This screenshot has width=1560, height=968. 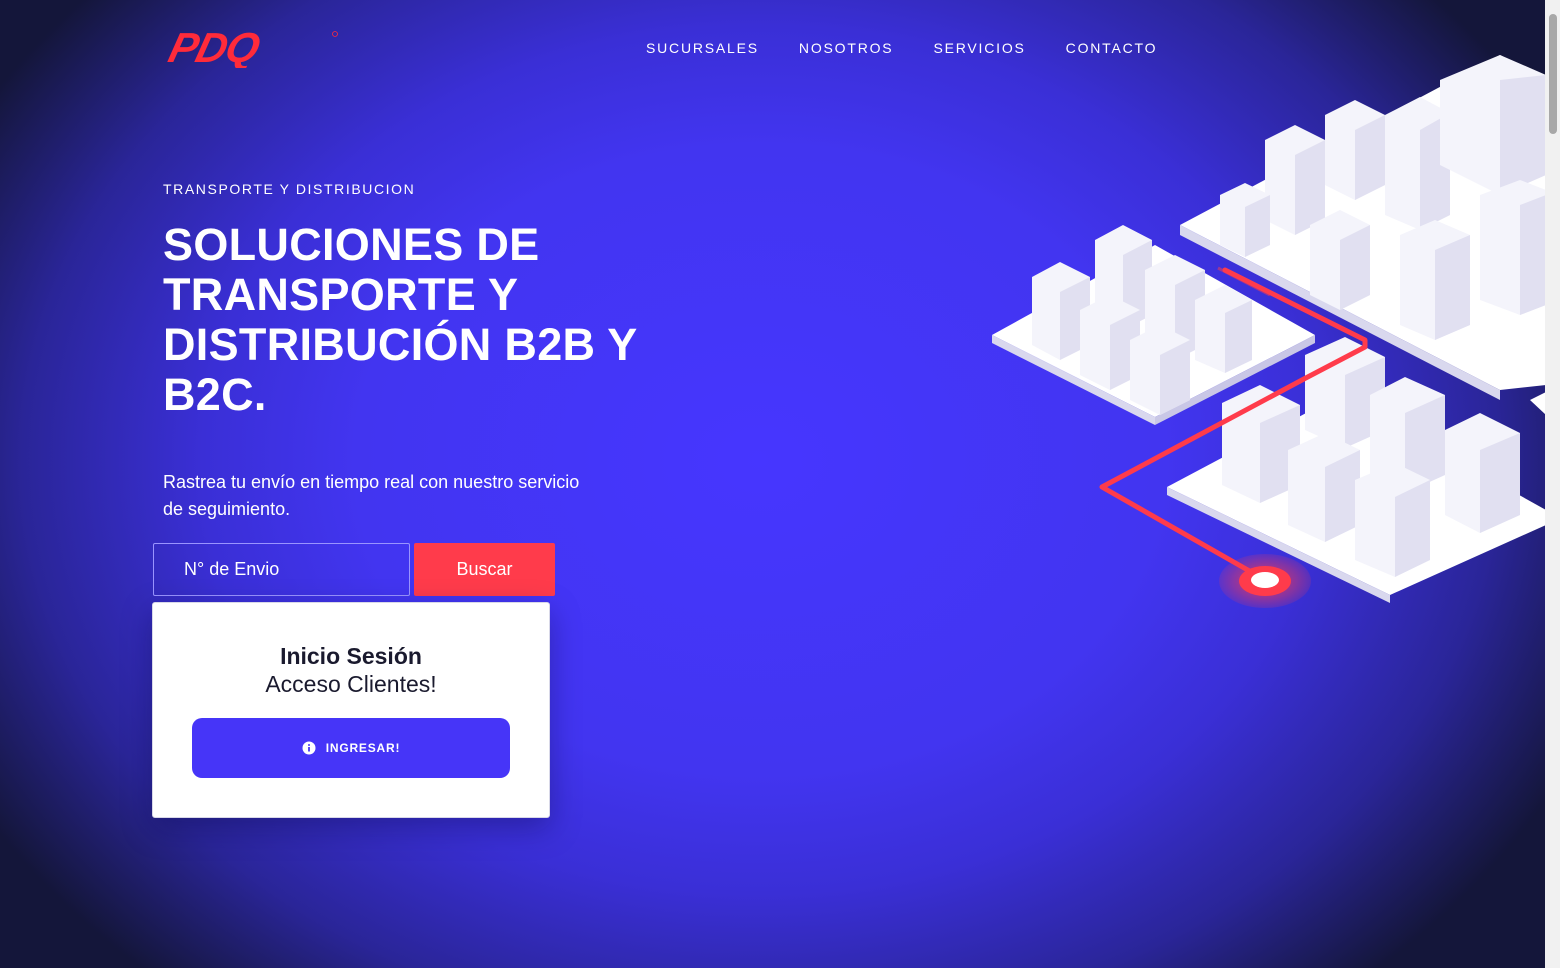 I want to click on search-button: Buscar, so click(x=484, y=569).